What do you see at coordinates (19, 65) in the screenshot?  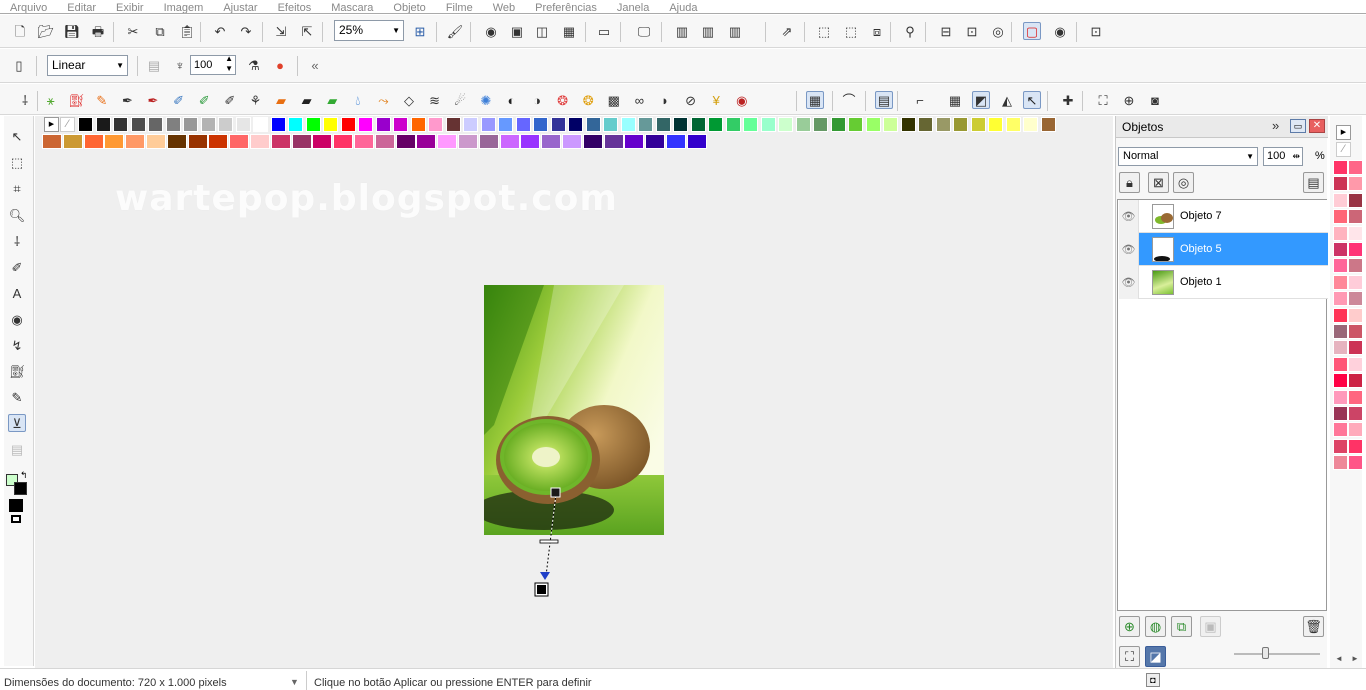 I see `mode-icon: ▯` at bounding box center [19, 65].